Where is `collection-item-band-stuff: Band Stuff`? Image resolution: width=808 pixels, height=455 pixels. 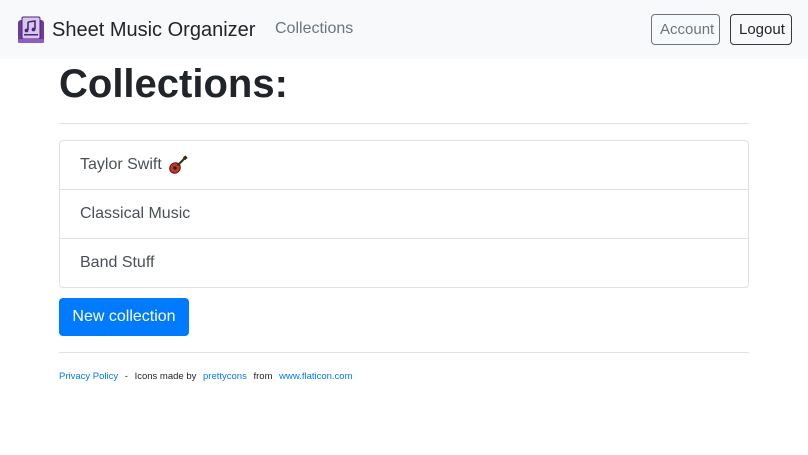 collection-item-band-stuff: Band Stuff is located at coordinates (404, 262).